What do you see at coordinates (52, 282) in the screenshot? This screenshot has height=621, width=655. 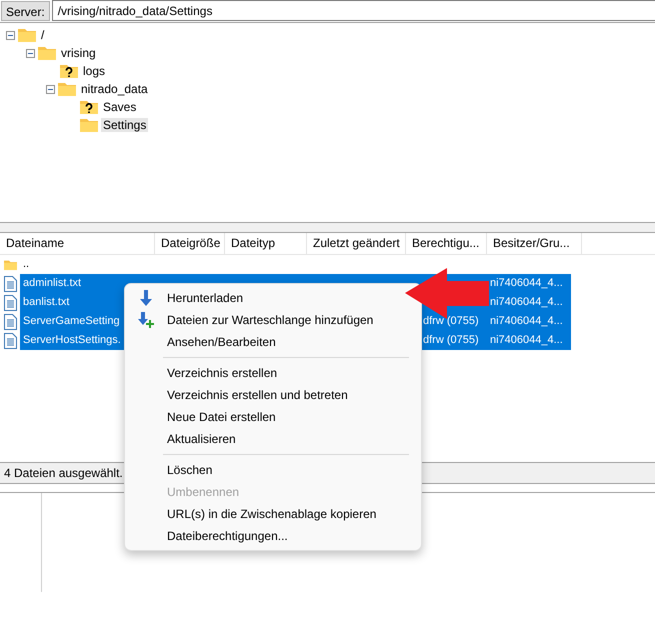 I see `table-cell: adminlist.txt` at bounding box center [52, 282].